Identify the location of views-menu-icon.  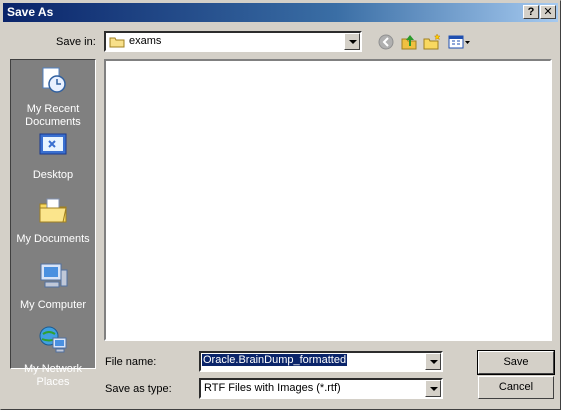
(459, 42).